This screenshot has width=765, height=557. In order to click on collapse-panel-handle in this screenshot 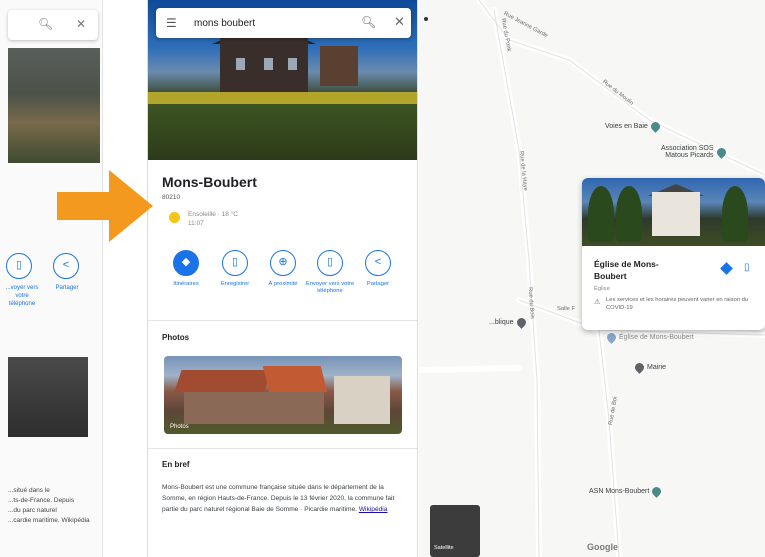, I will do `click(426, 19)`.